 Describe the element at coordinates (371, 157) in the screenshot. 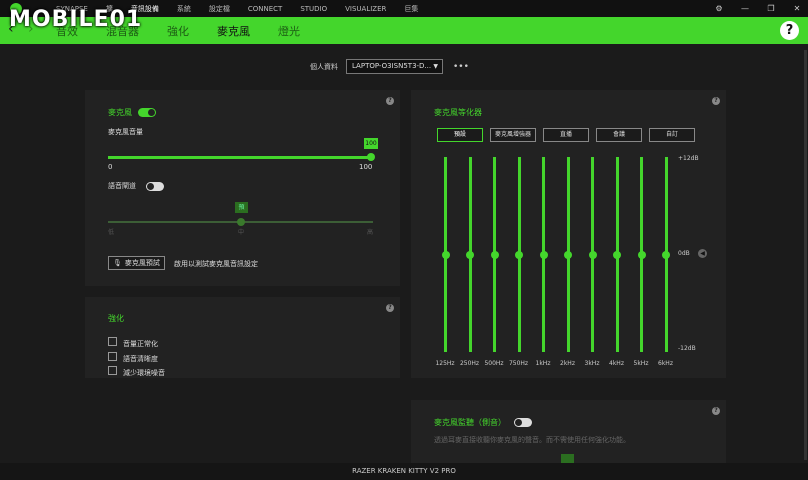

I see `mic-volume-slider-handle` at that location.